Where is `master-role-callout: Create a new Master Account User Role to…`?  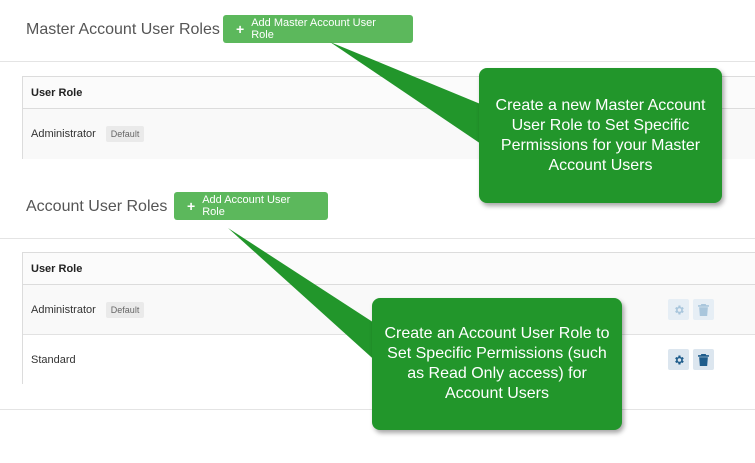
master-role-callout: Create a new Master Account User Role to… is located at coordinates (600, 135).